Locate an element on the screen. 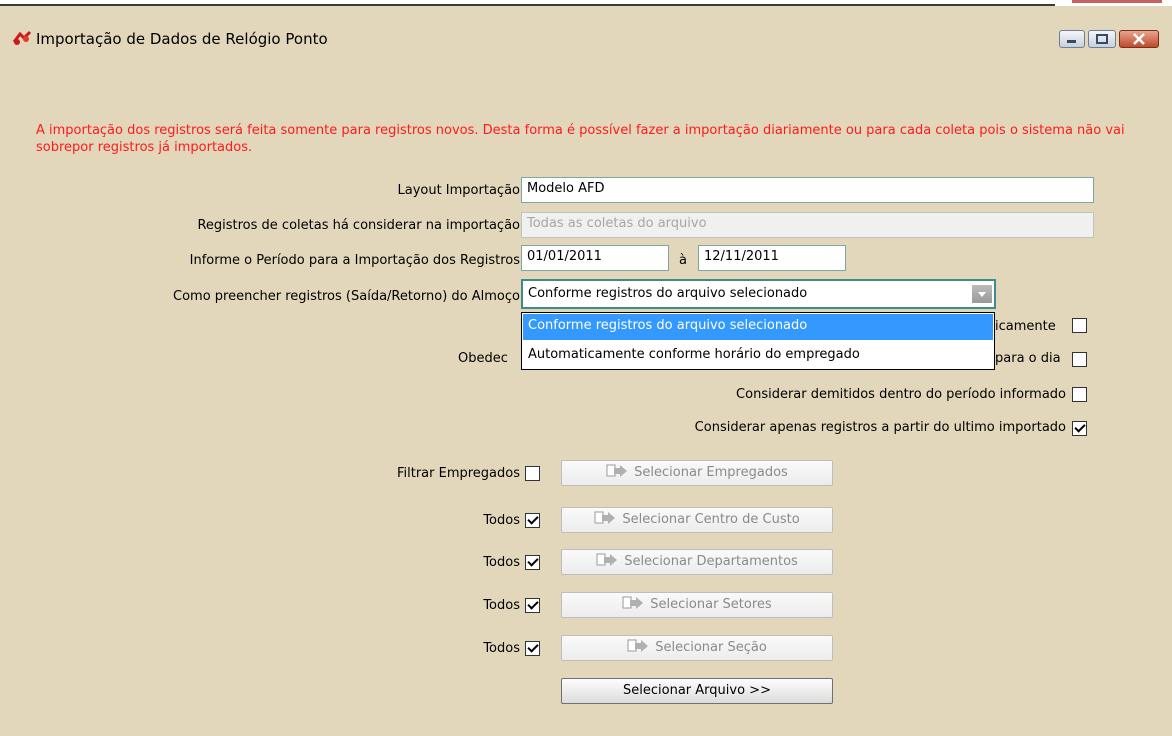 This screenshot has height=736, width=1172. selecionar-secao-button: Selecionar Seção is located at coordinates (697, 648).